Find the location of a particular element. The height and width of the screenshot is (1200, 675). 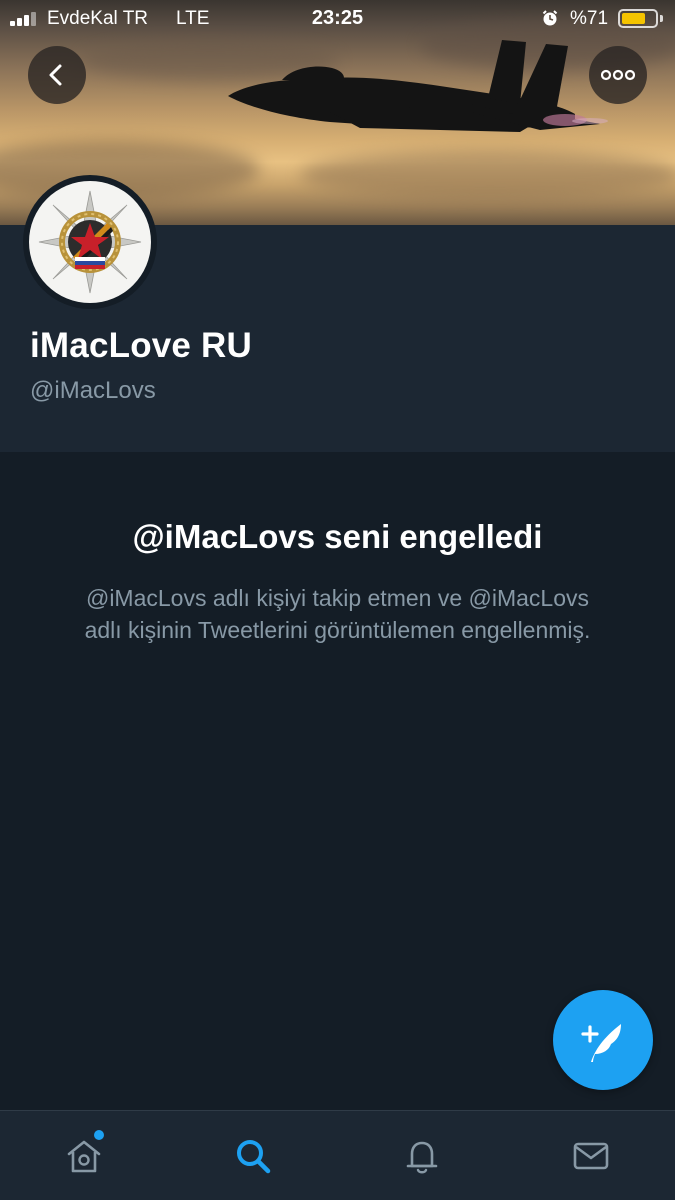

back-button is located at coordinates (57, 75).